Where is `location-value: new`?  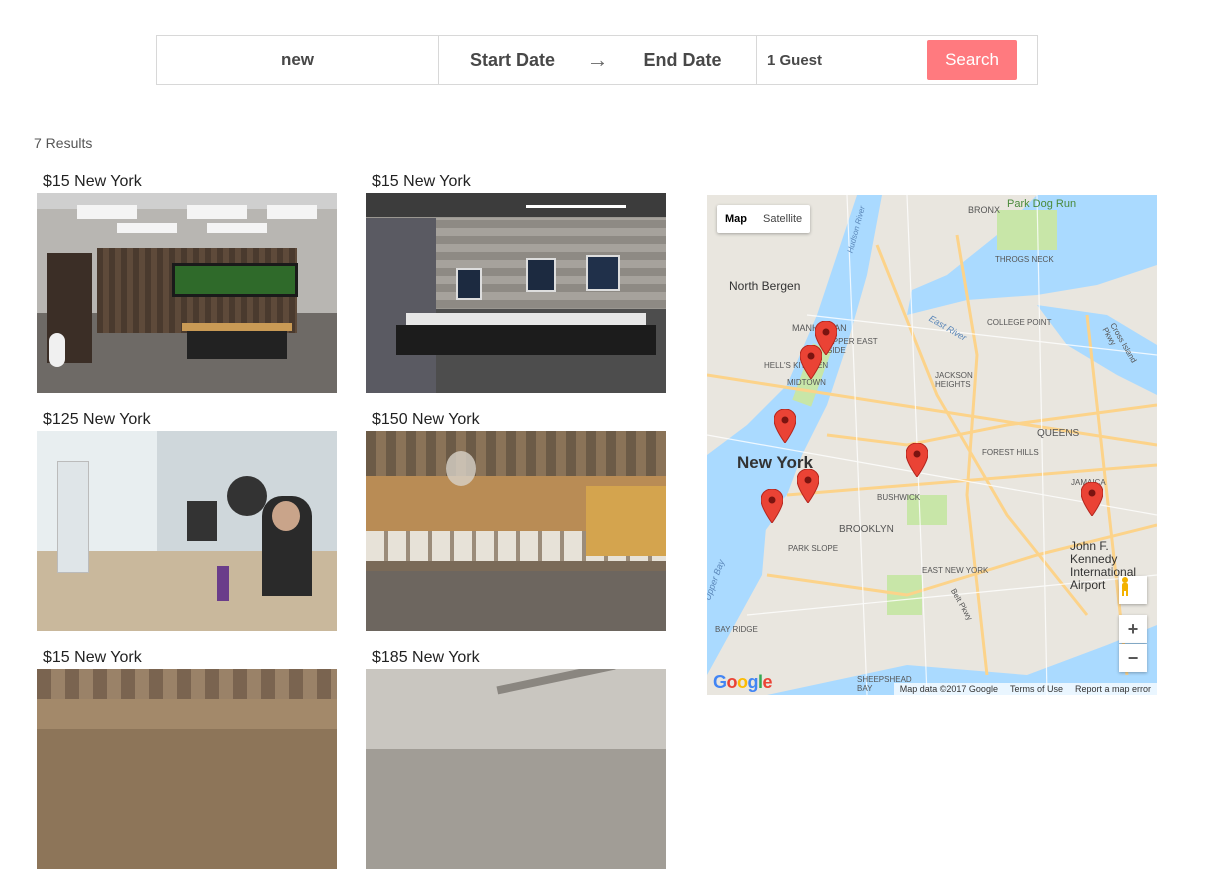
location-value: new is located at coordinates (297, 59).